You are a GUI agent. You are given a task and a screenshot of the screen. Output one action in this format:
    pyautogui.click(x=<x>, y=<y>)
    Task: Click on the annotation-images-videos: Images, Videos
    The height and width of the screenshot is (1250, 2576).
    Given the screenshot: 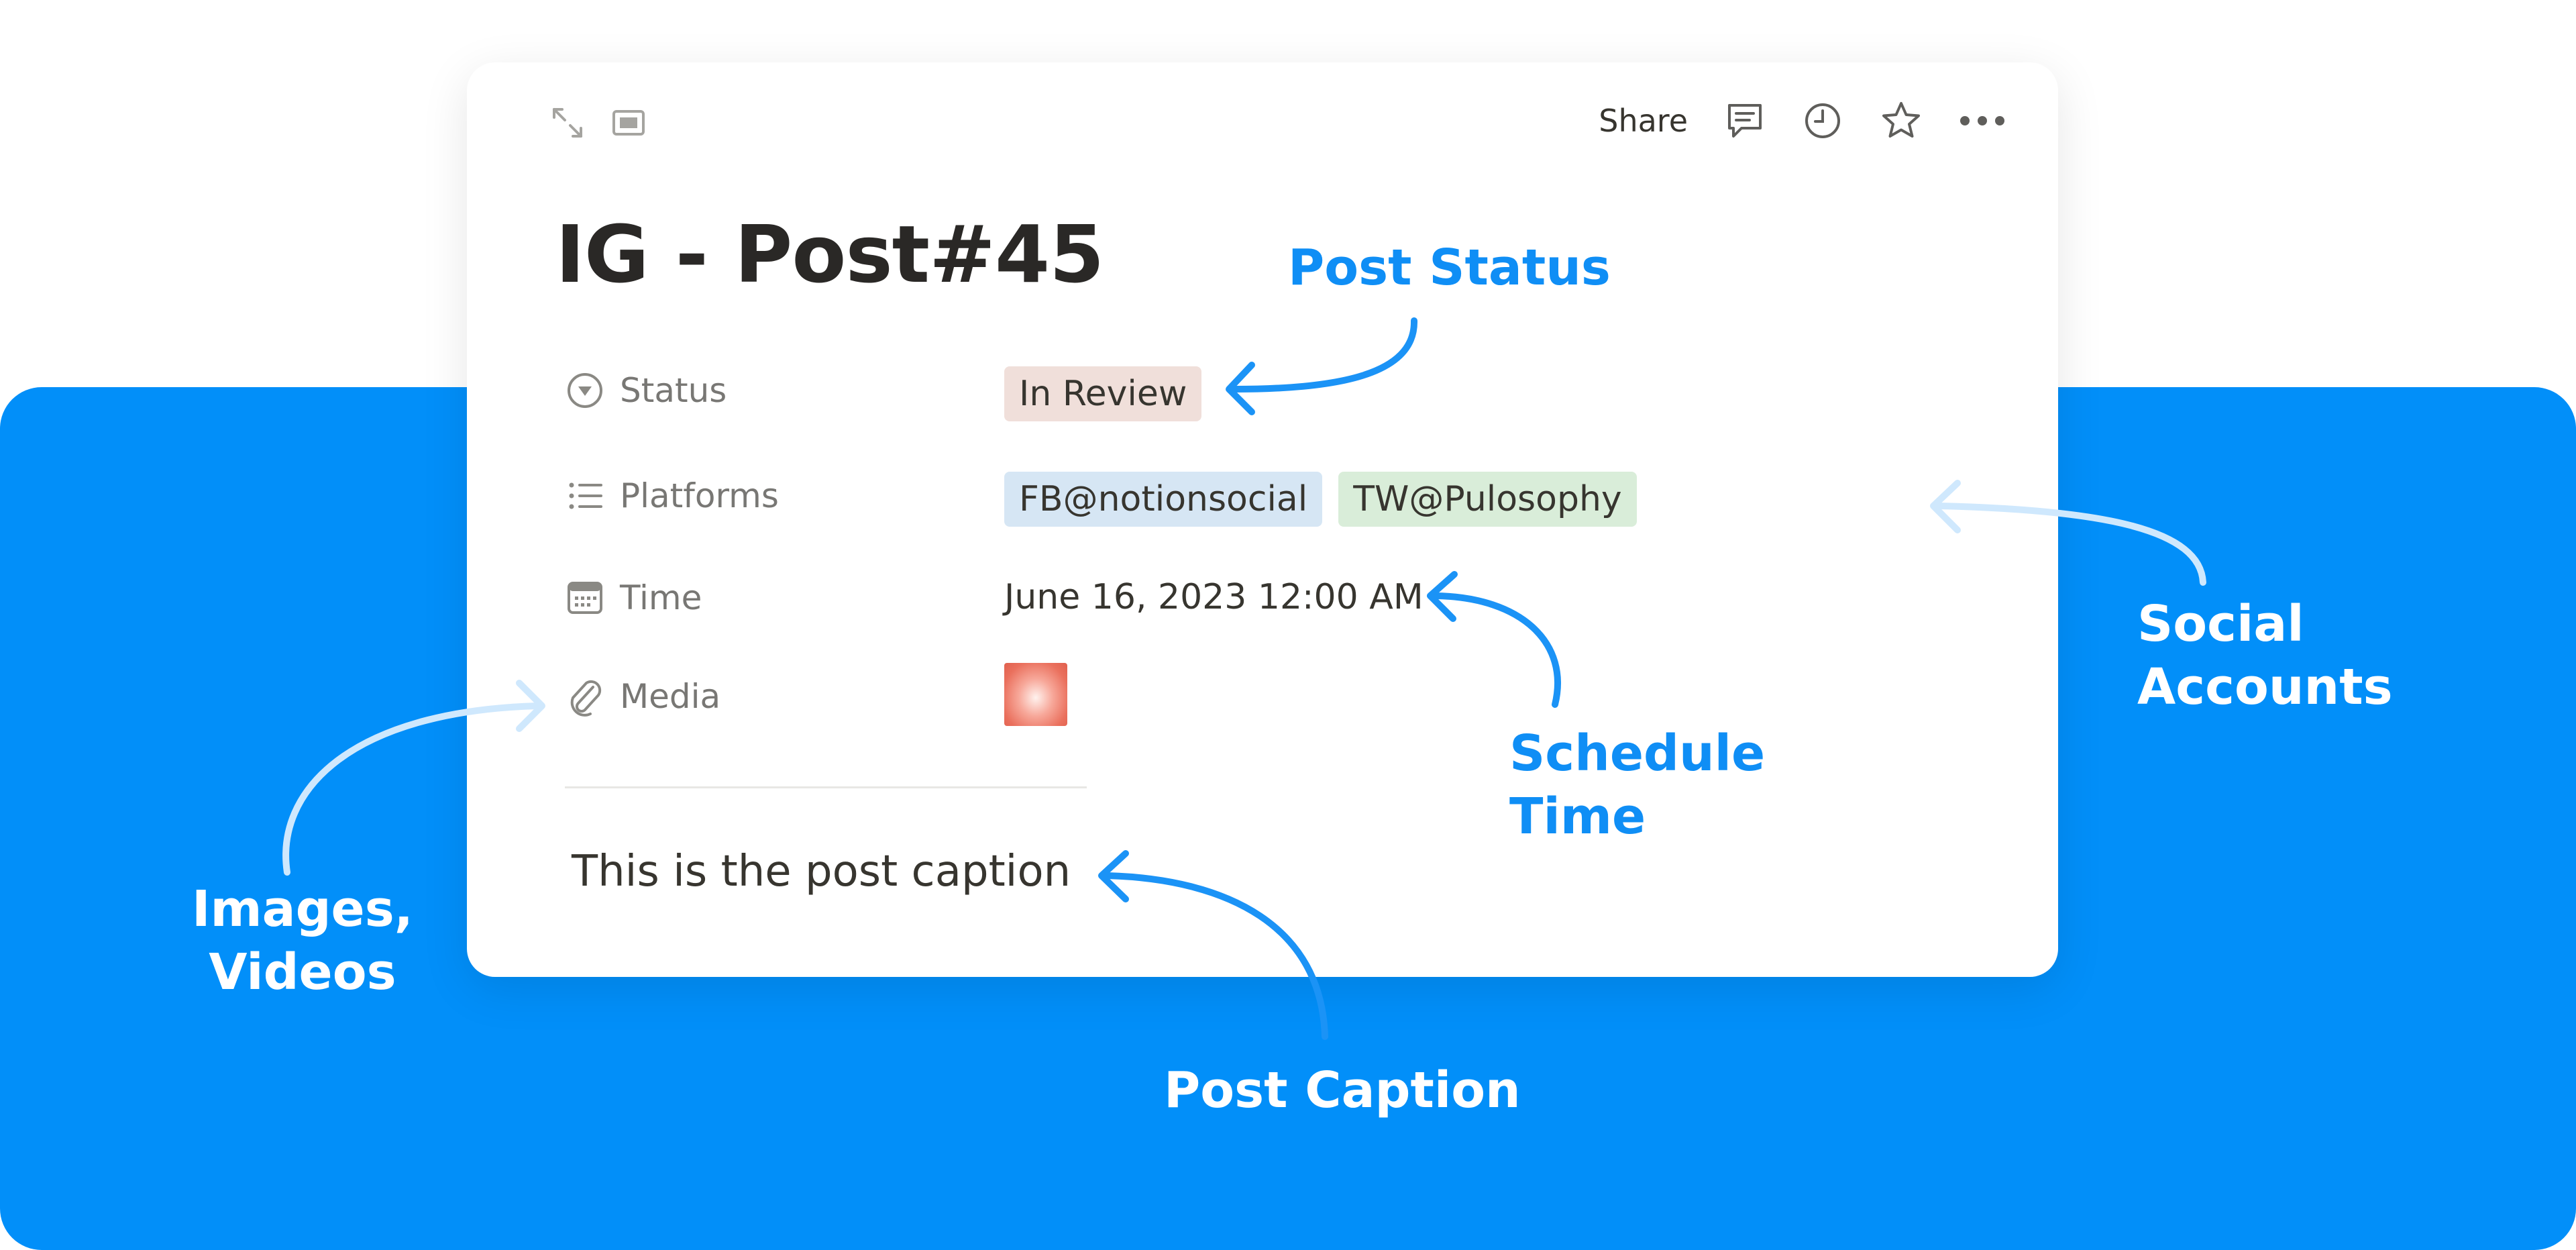 What is the action you would take?
    pyautogui.click(x=302, y=941)
    